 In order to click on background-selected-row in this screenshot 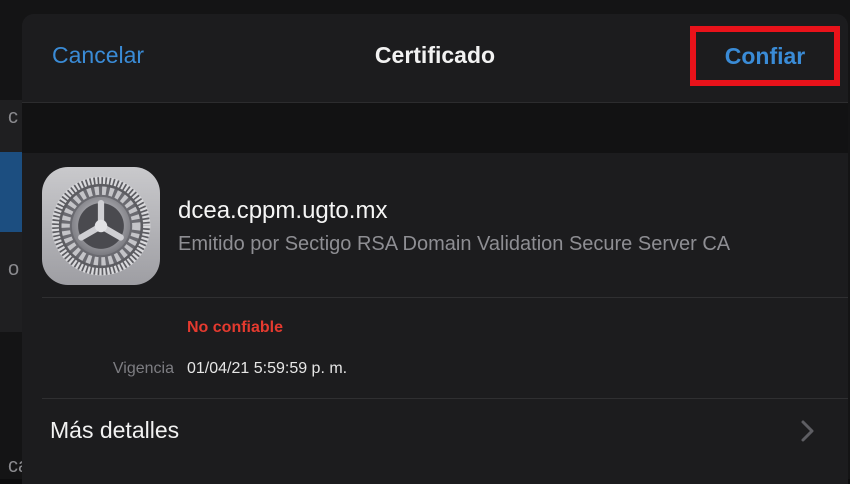, I will do `click(11, 192)`.